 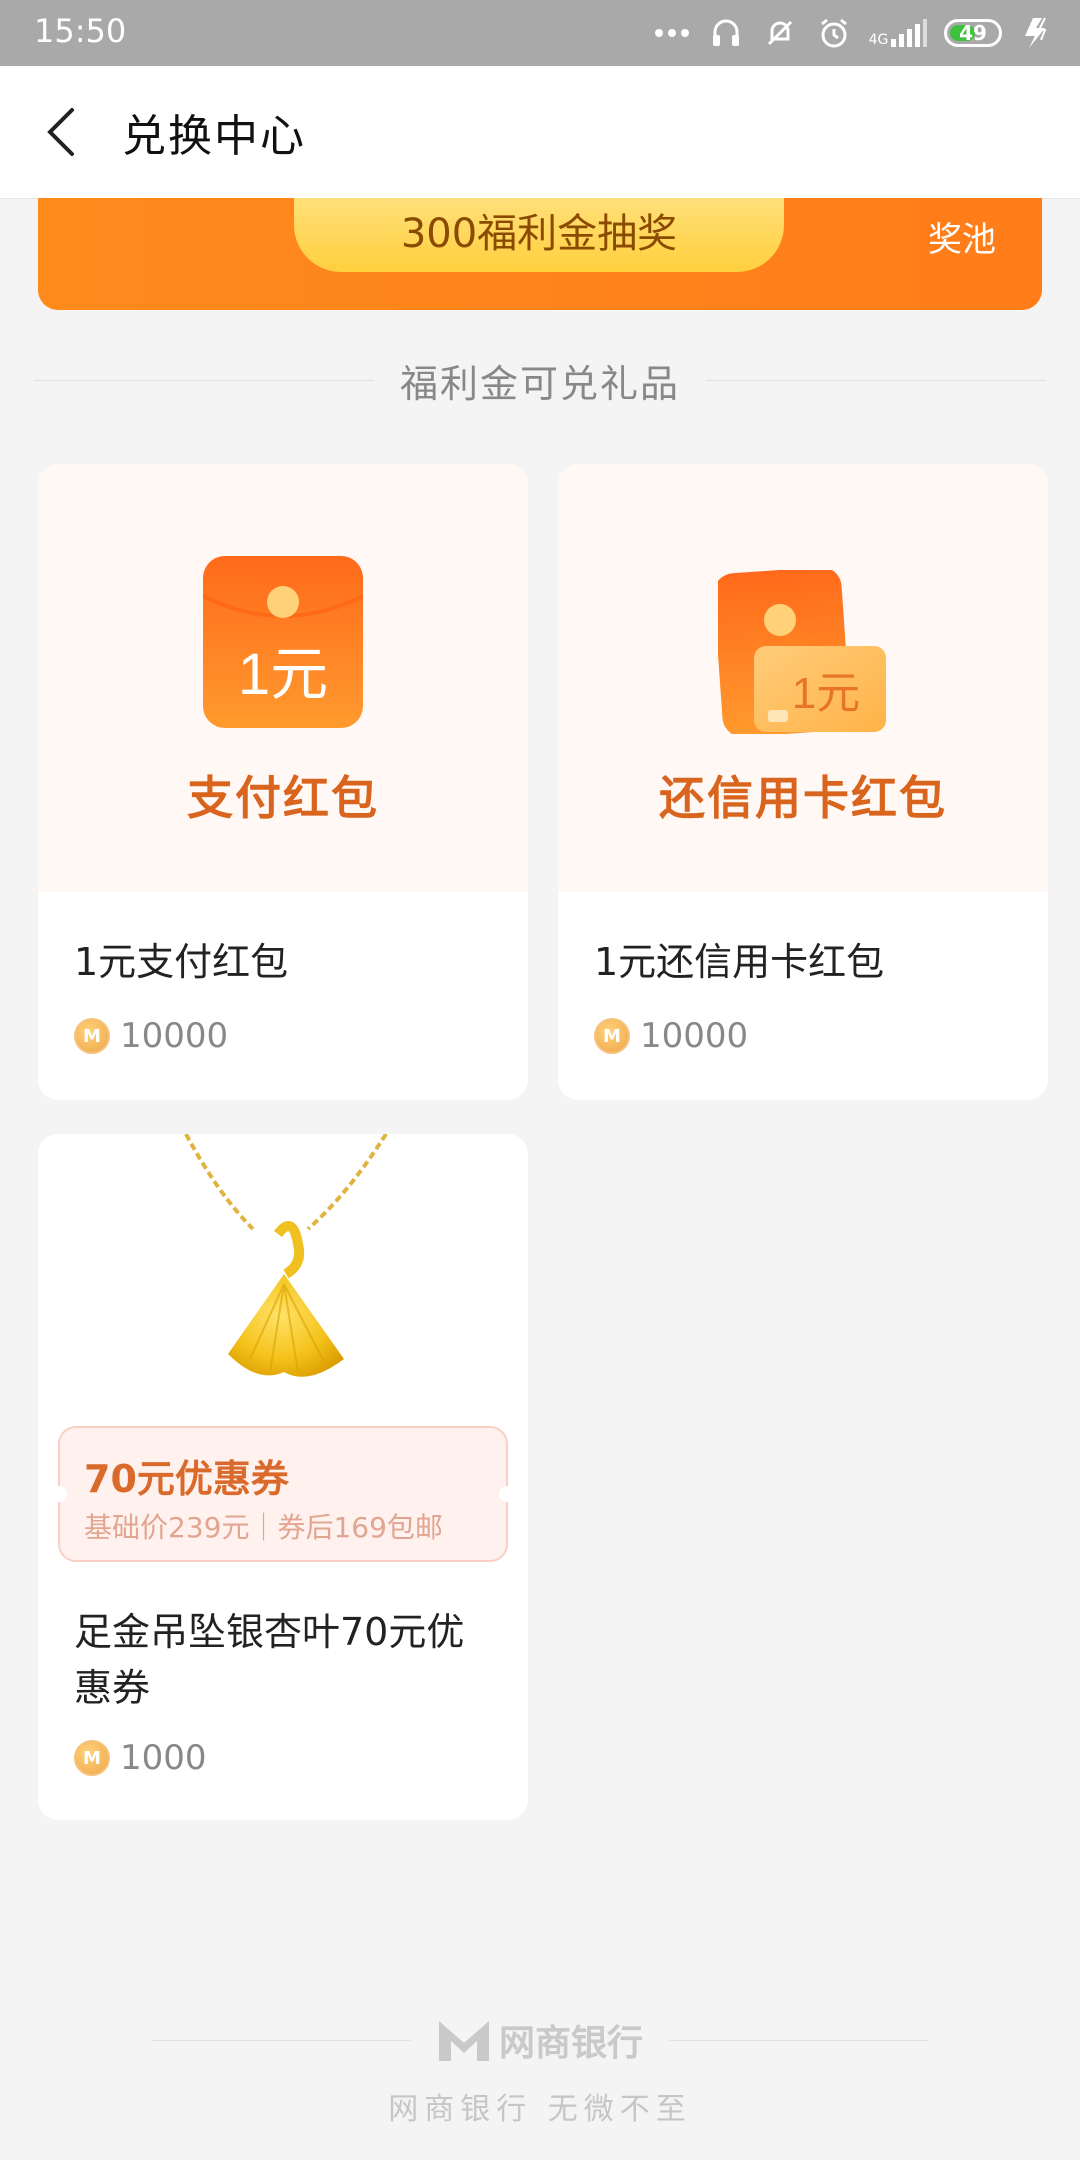 I want to click on charging-icon, so click(x=1038, y=33).